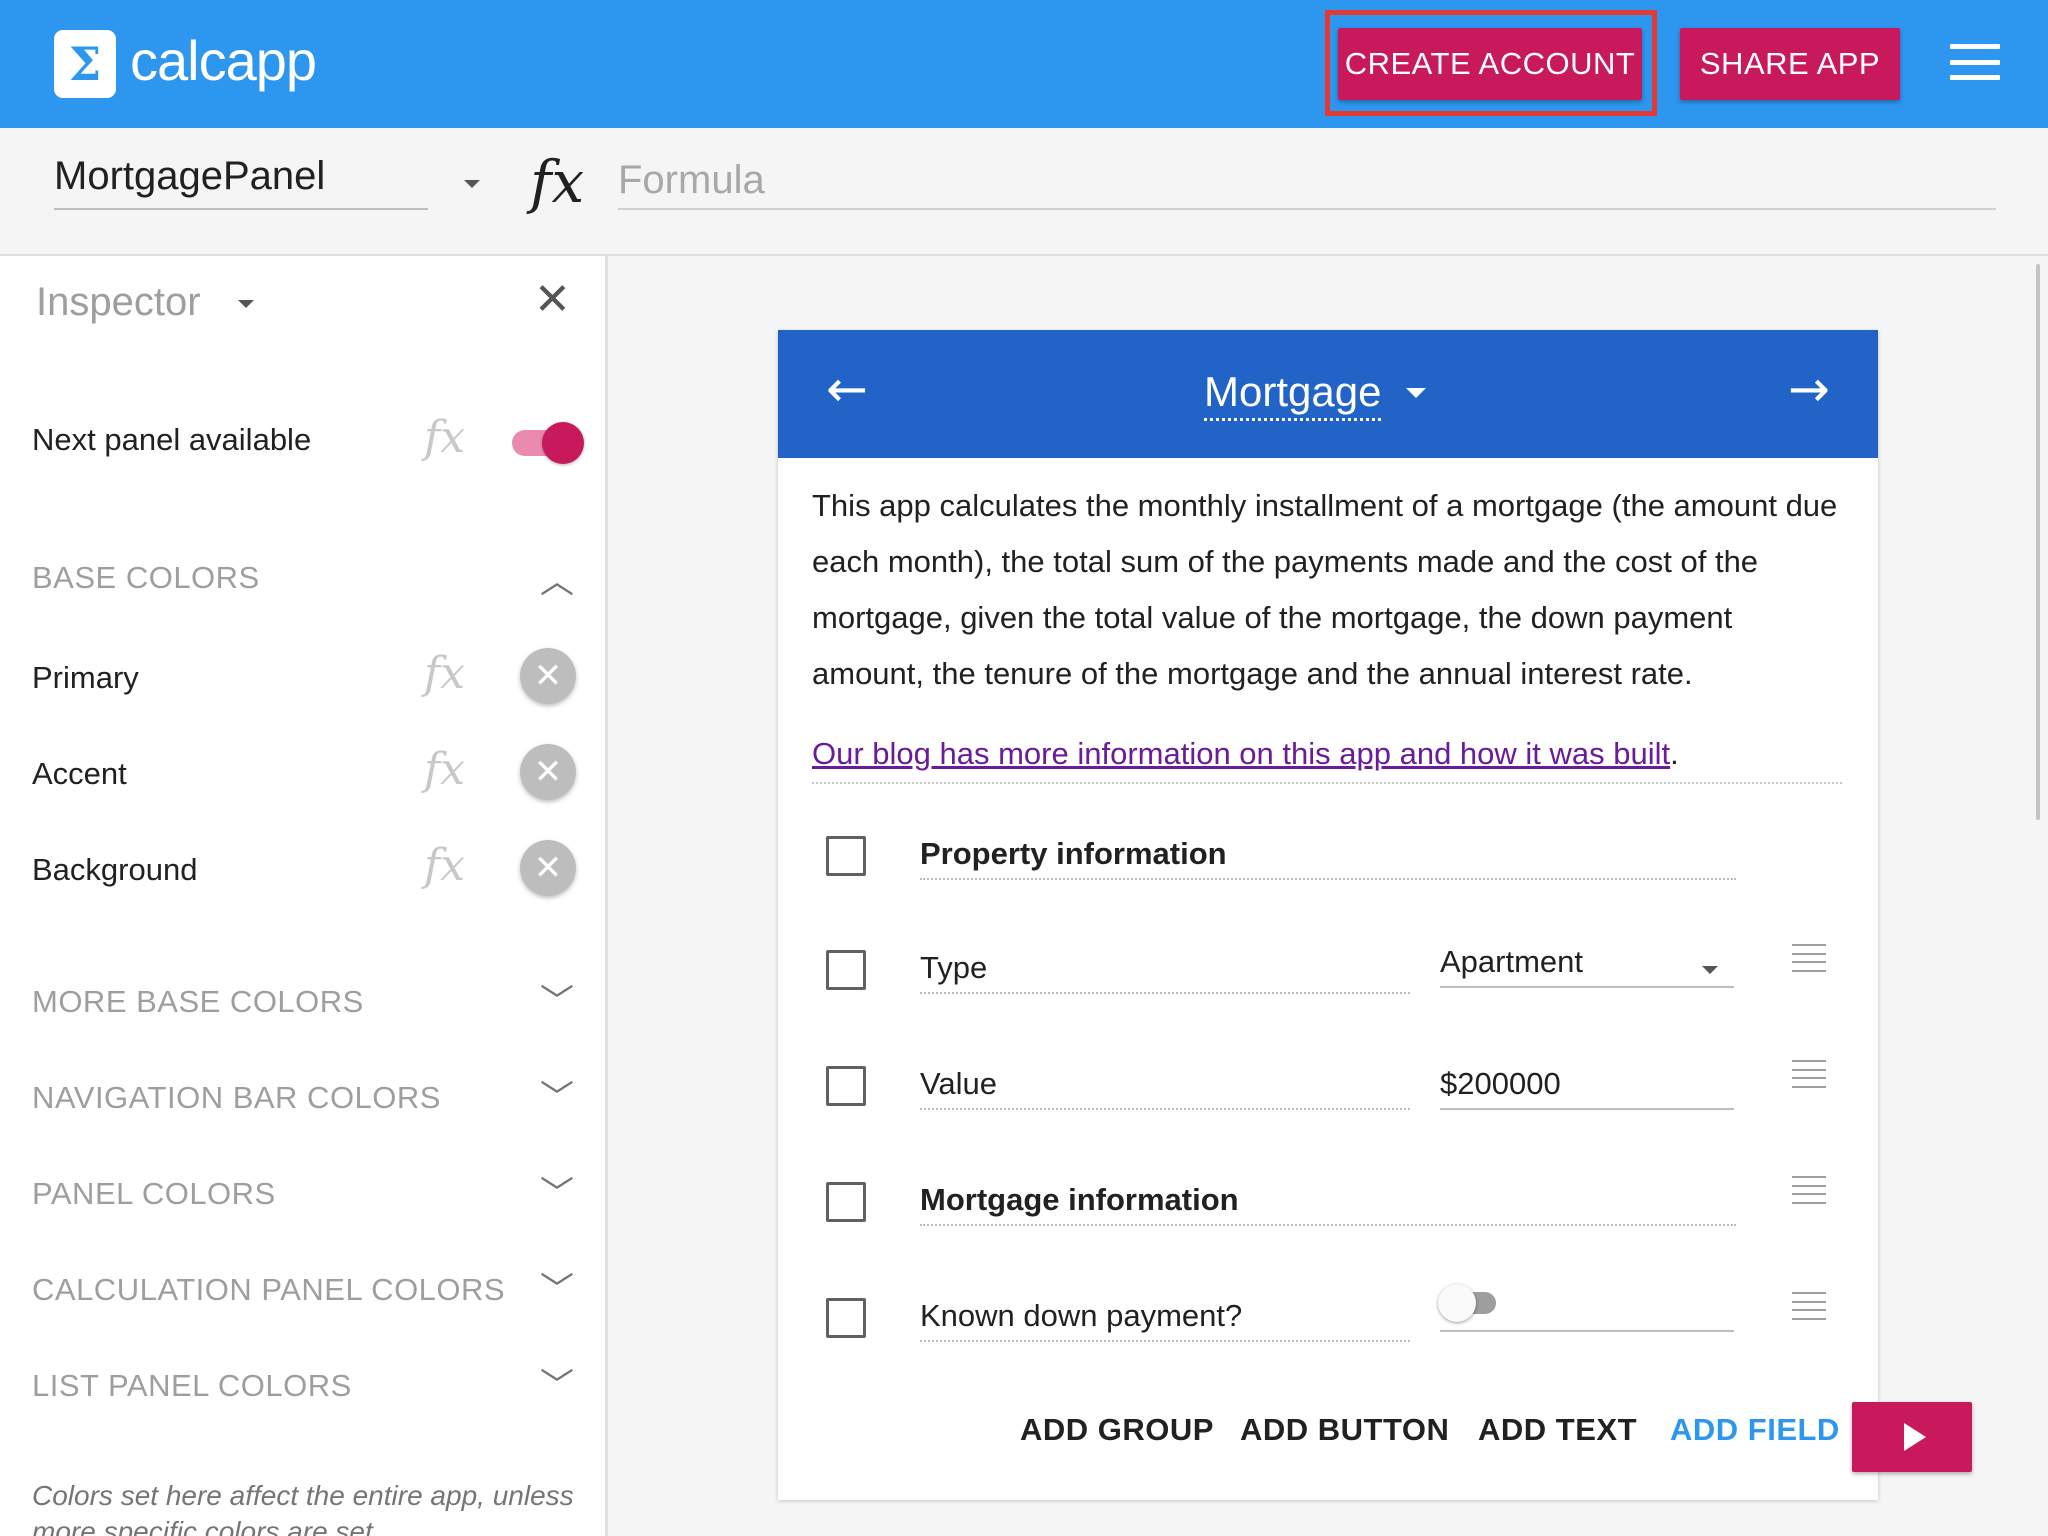 The width and height of the screenshot is (2048, 1536). Describe the element at coordinates (1344, 1430) in the screenshot. I see `add-button-button: ADD BUTTON` at that location.